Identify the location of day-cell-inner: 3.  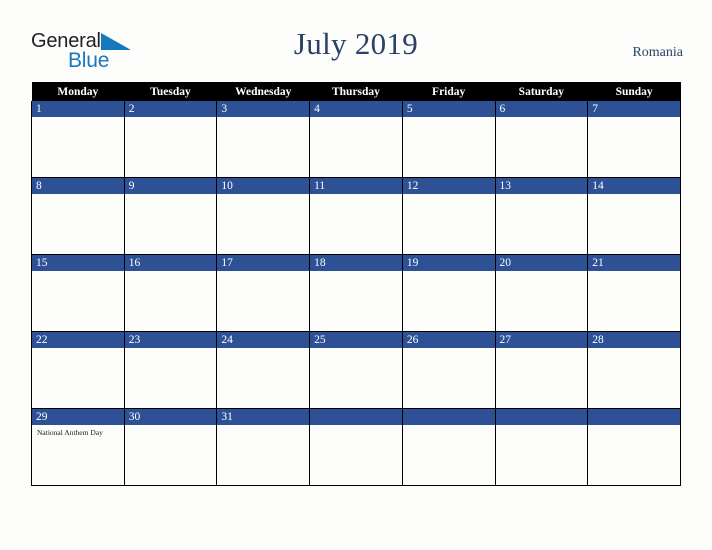
(263, 139).